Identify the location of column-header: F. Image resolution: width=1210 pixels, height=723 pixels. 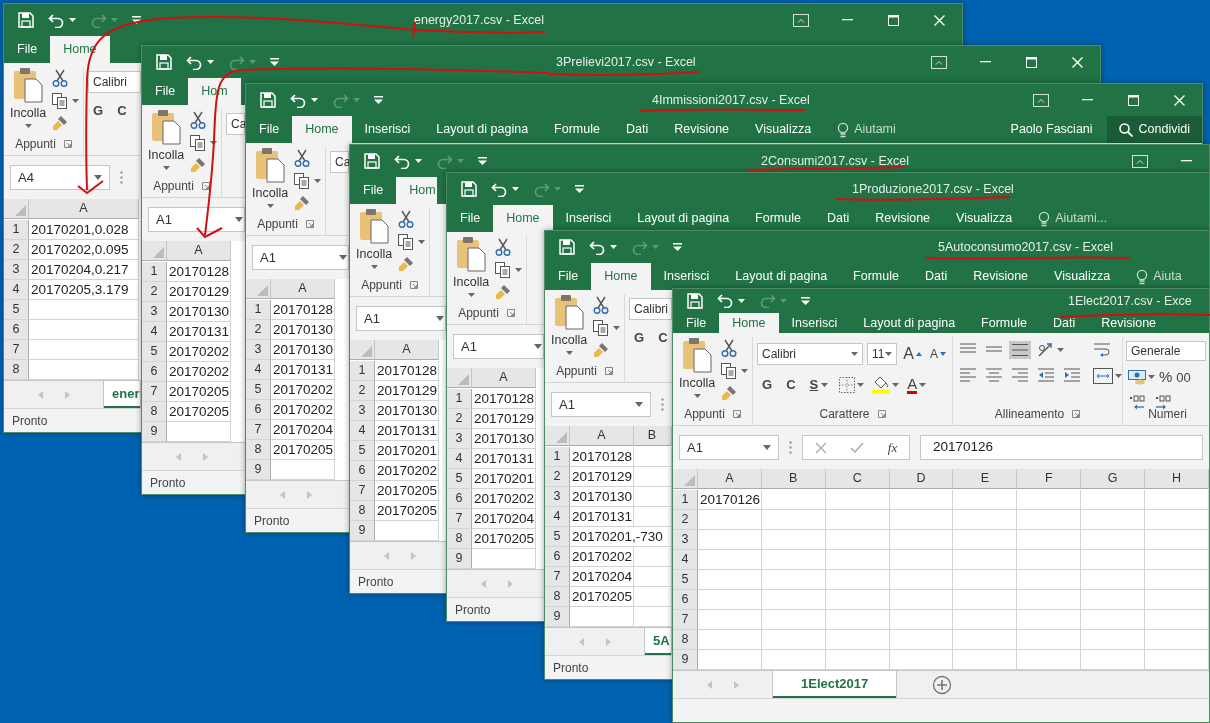
(1049, 479).